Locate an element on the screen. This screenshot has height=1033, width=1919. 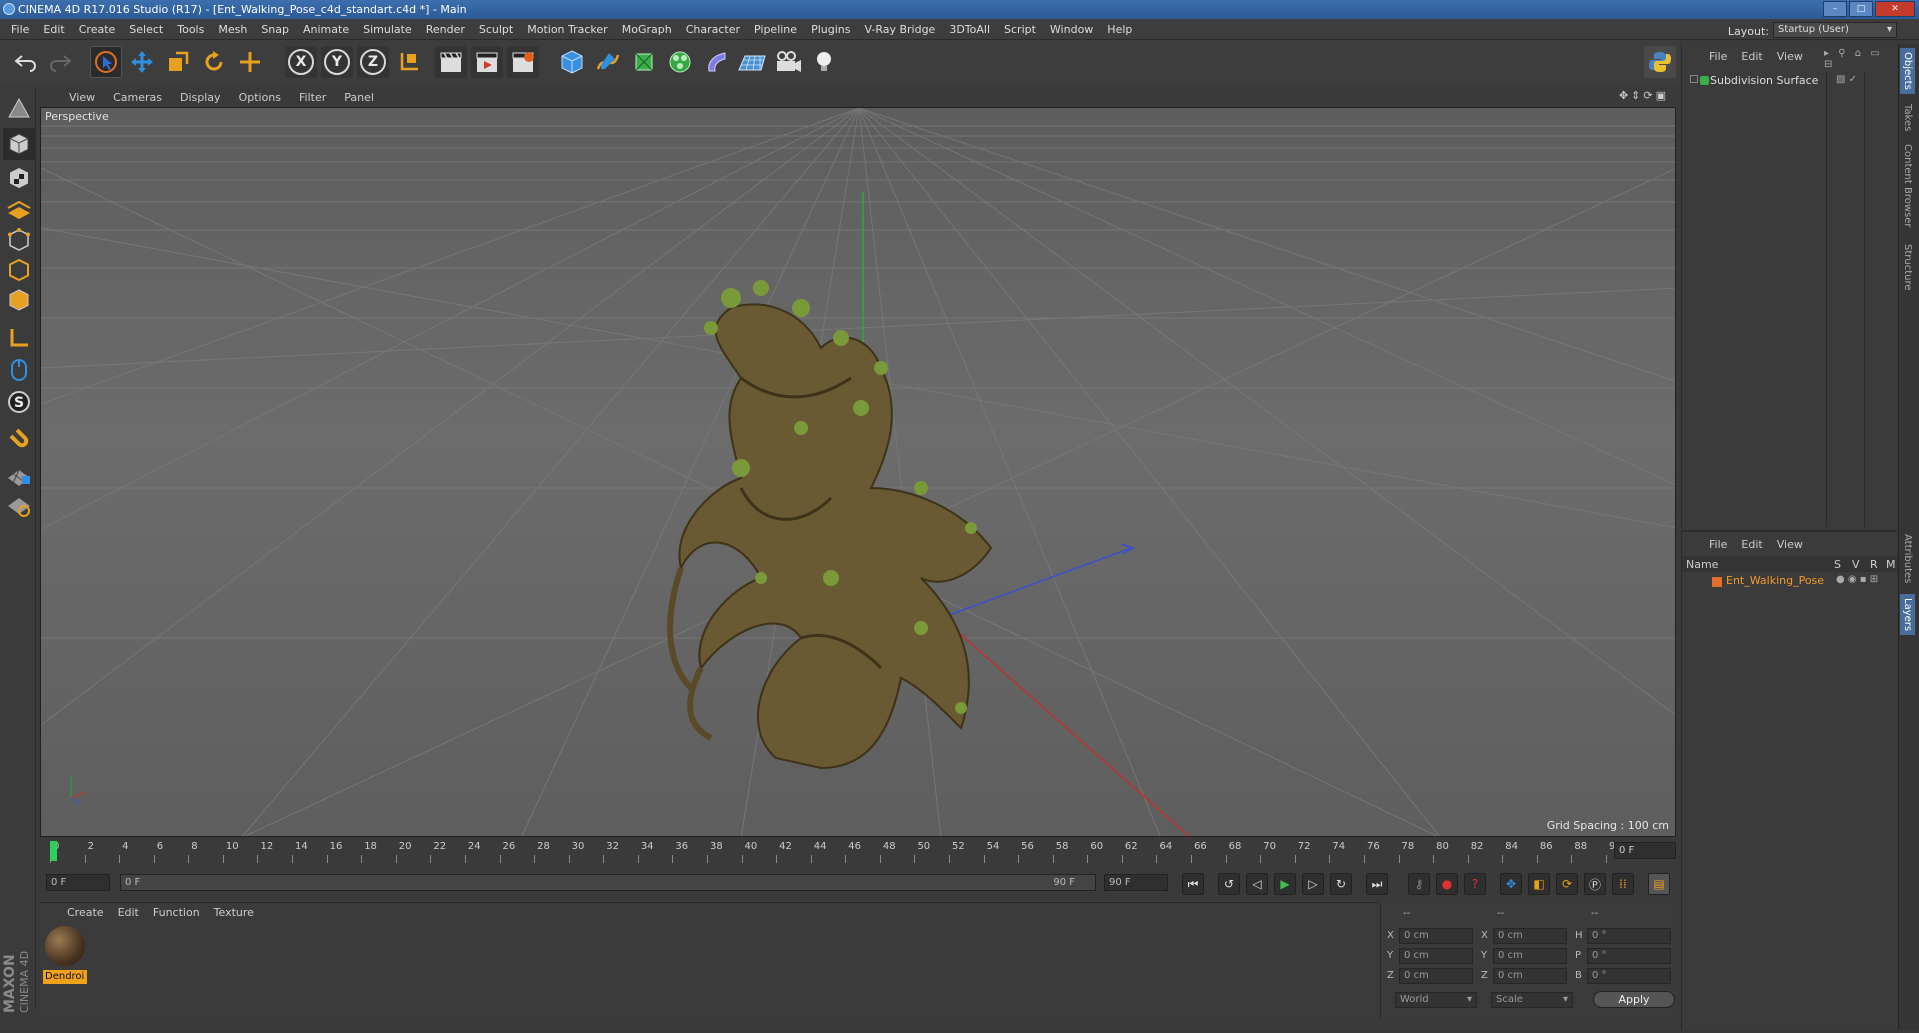
menu-snap: Snap is located at coordinates (275, 29).